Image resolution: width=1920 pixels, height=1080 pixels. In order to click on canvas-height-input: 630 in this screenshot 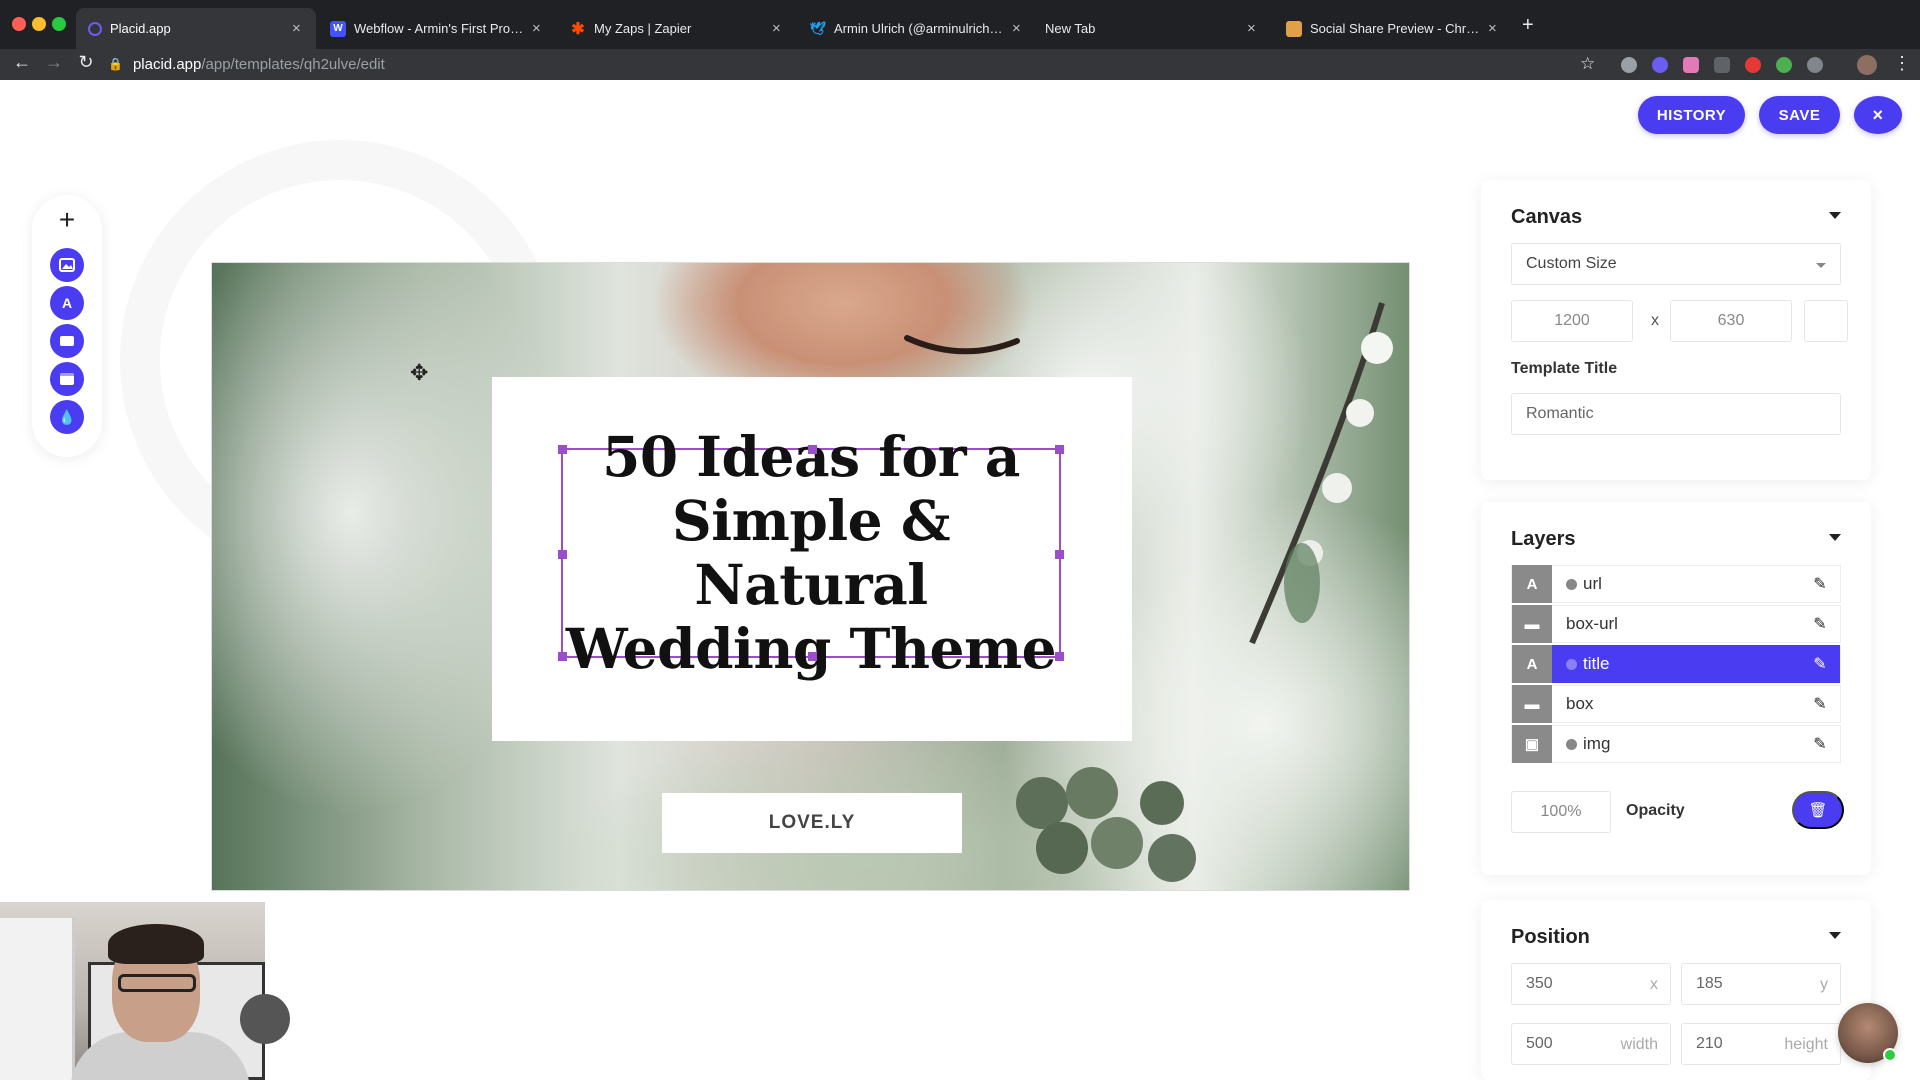, I will do `click(1731, 321)`.